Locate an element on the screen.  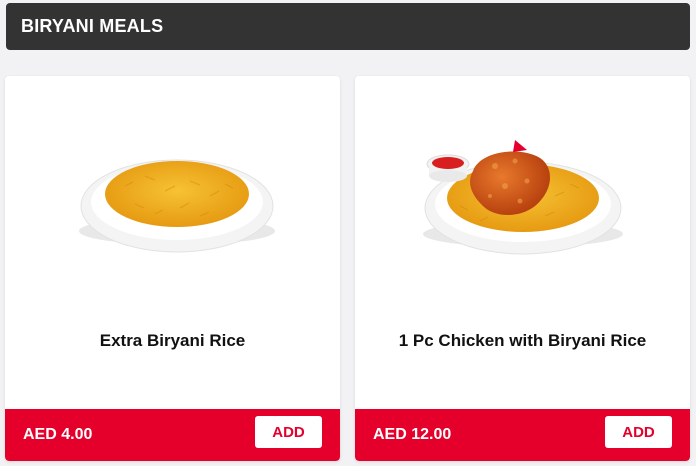
product-footer: AED 12.00 ADD is located at coordinates (522, 435).